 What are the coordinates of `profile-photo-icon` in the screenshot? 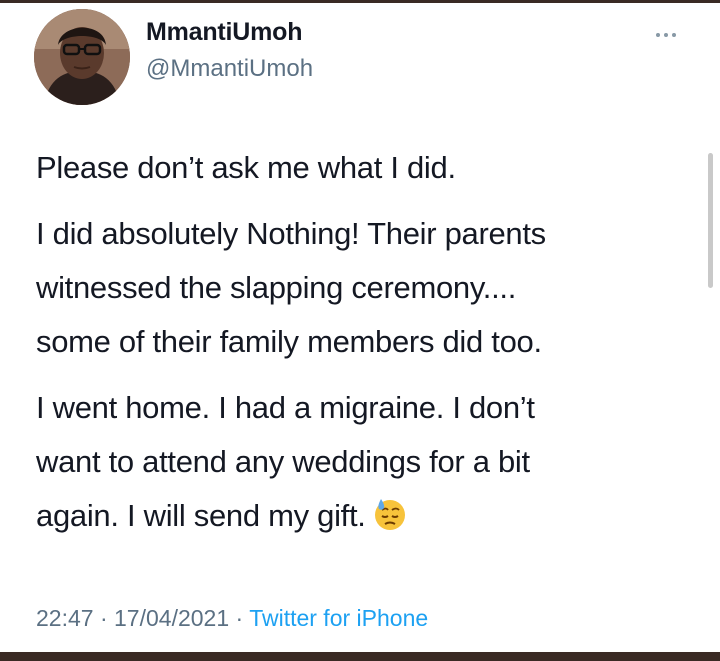 It's located at (82, 57).